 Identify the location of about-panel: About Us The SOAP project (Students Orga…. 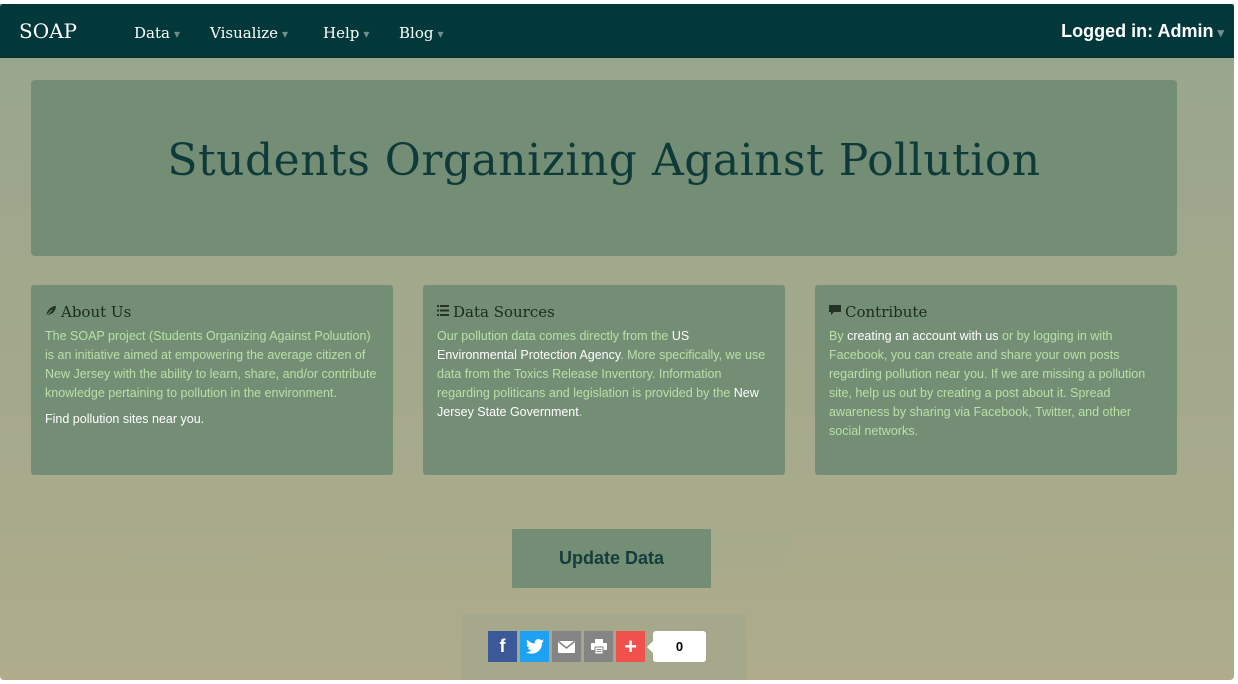
(212, 380).